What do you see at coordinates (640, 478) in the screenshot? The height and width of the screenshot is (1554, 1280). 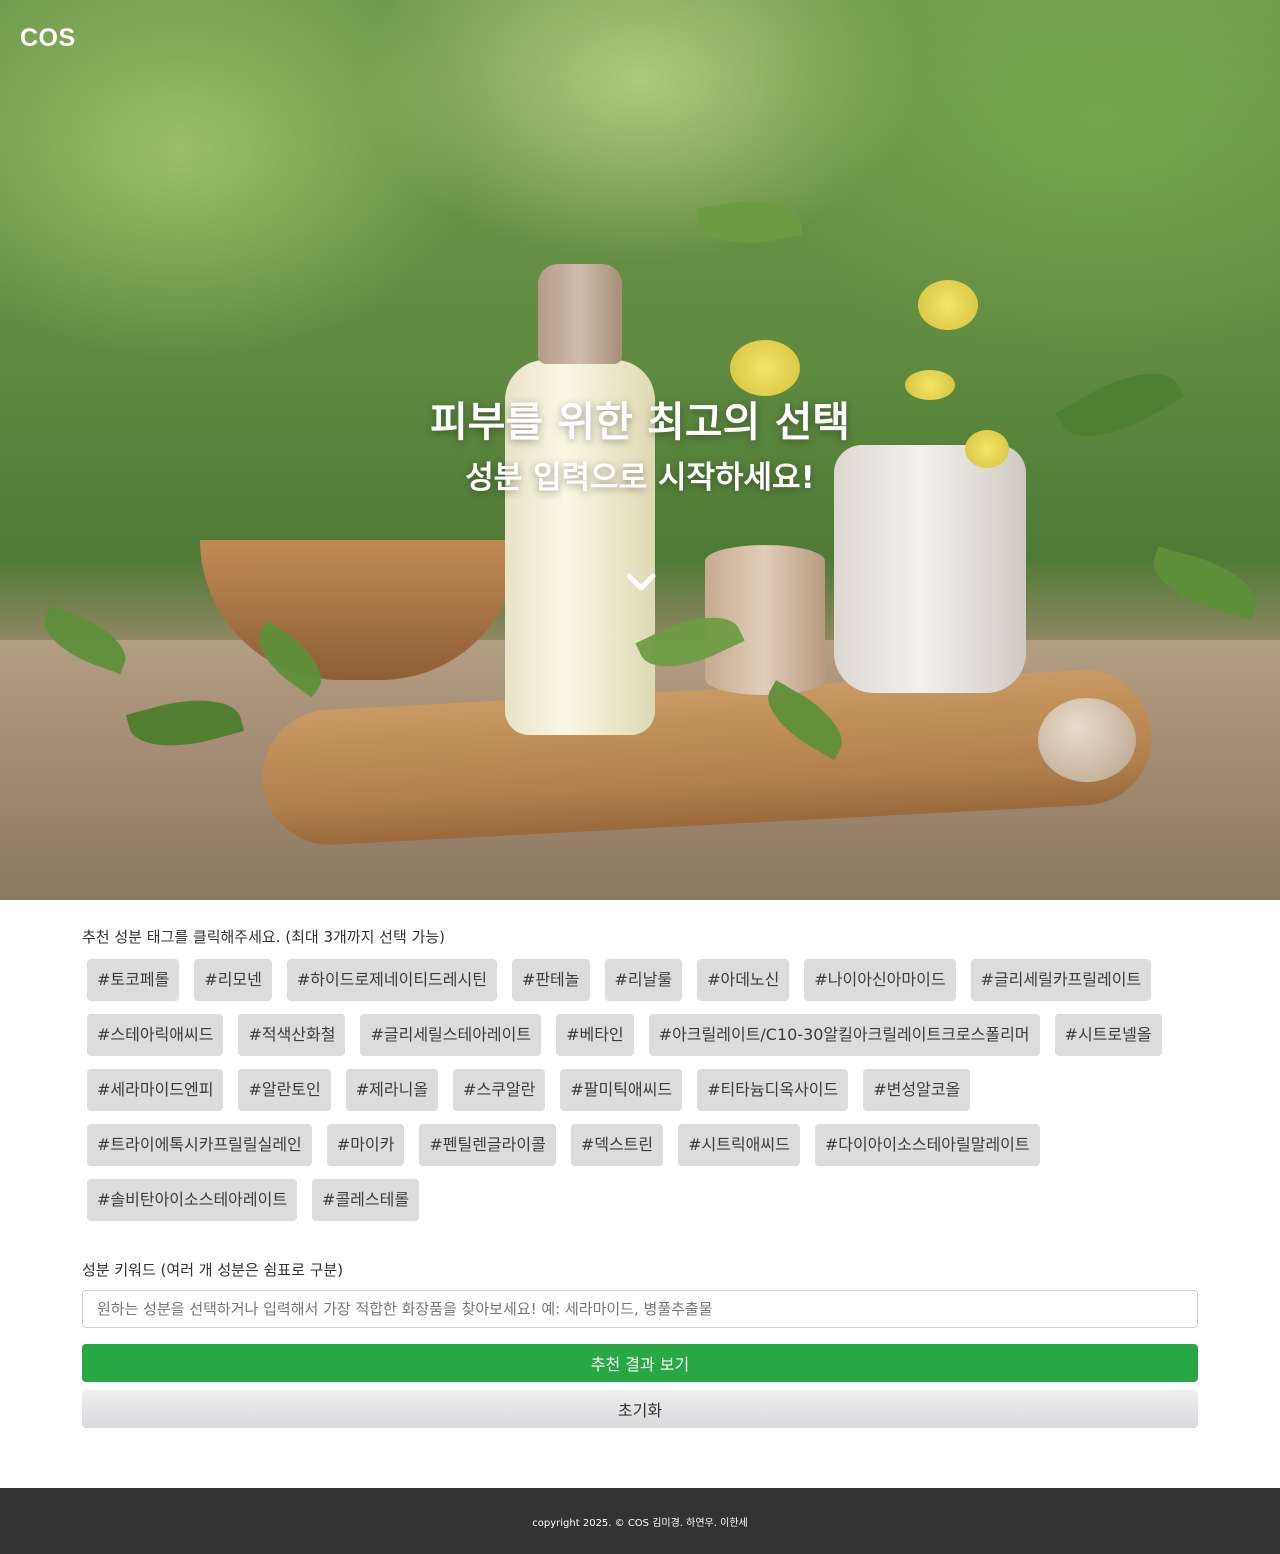 I see `hero-subtitle: 성분 입력으로 시작하세요!` at bounding box center [640, 478].